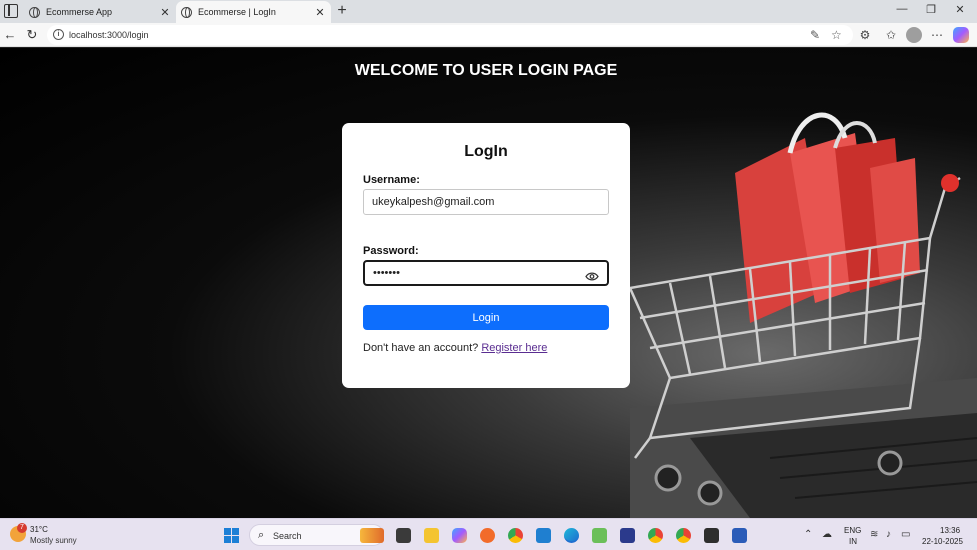  What do you see at coordinates (655, 535) in the screenshot?
I see `chrome-profile-icon` at bounding box center [655, 535].